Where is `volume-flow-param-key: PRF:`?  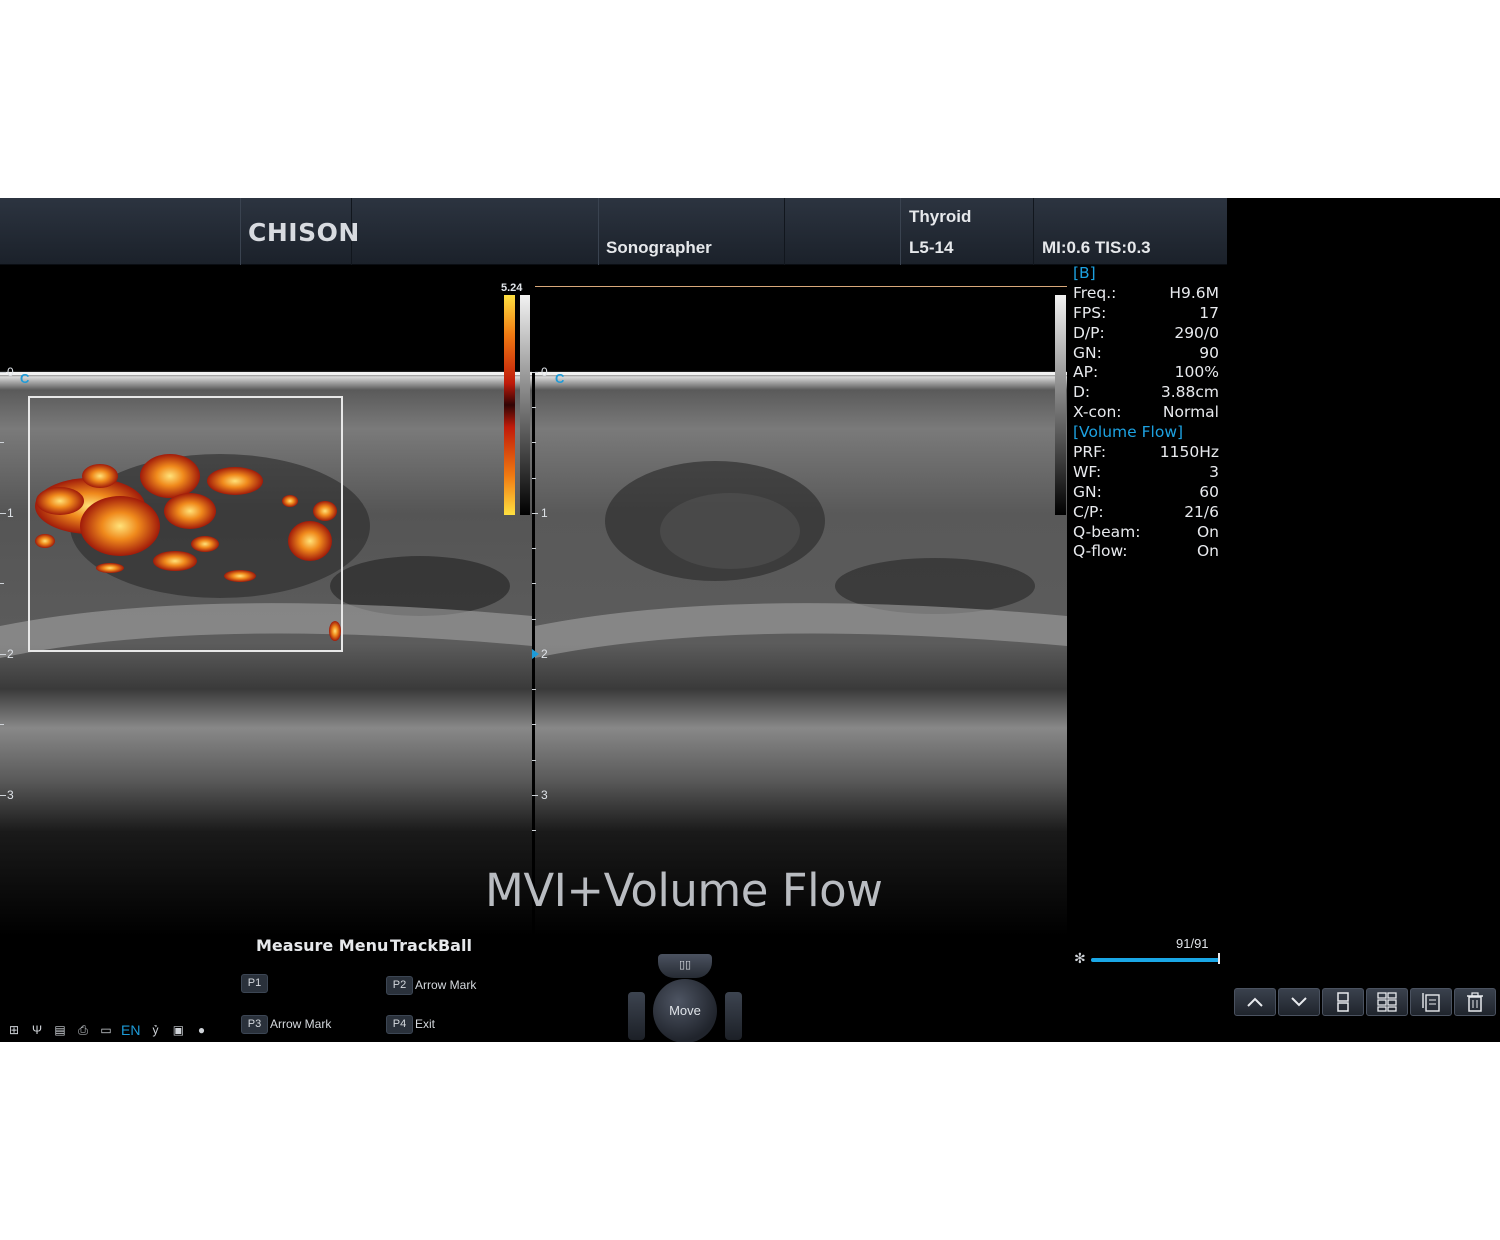
volume-flow-param-key: PRF: is located at coordinates (1090, 452).